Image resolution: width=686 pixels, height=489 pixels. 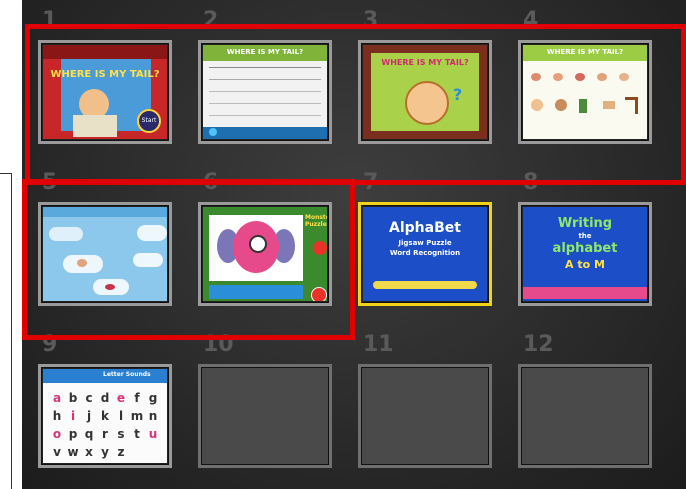 I want to click on boy-face, so click(x=427, y=103).